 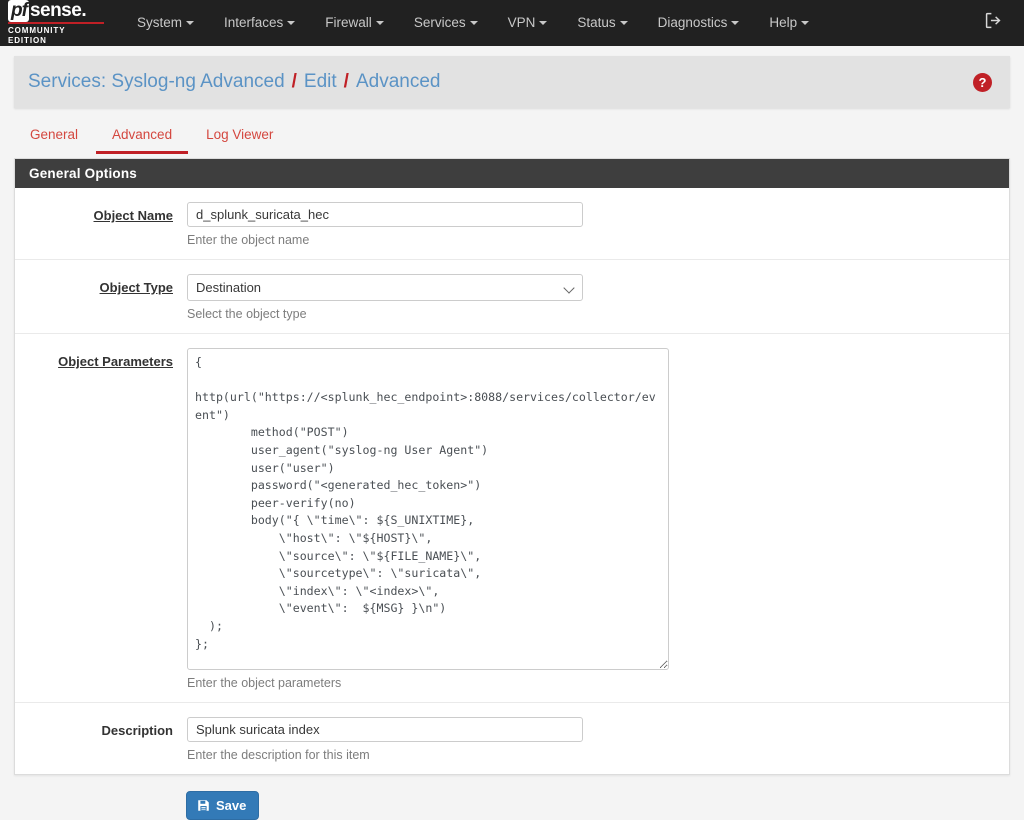 I want to click on nav-item-diagnostics: Diagnostics, so click(x=699, y=23).